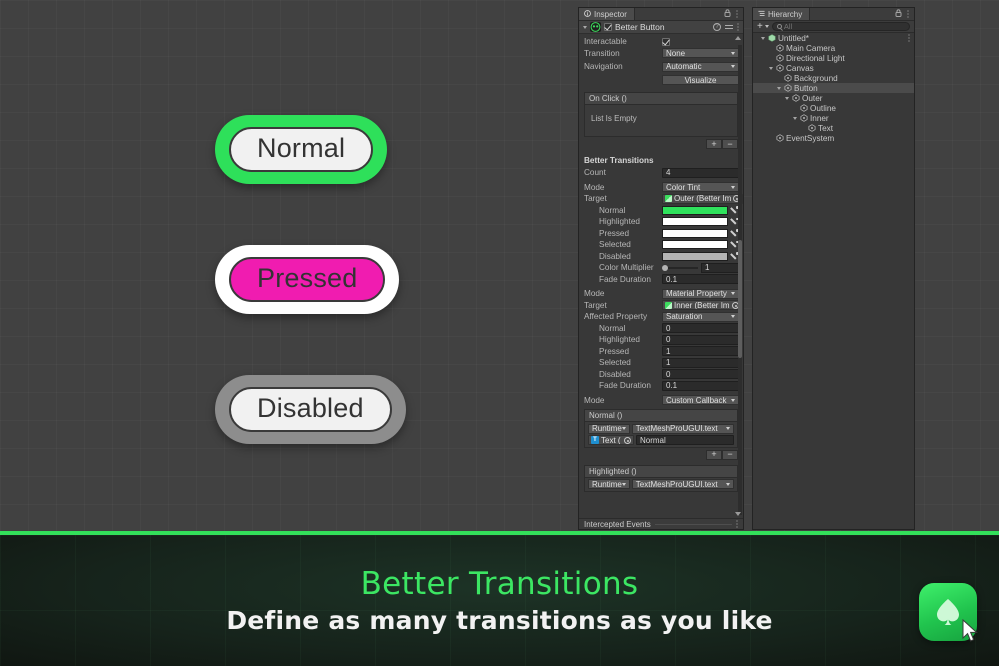  I want to click on intercepted-events-footer: Intercepted Events, so click(661, 523).